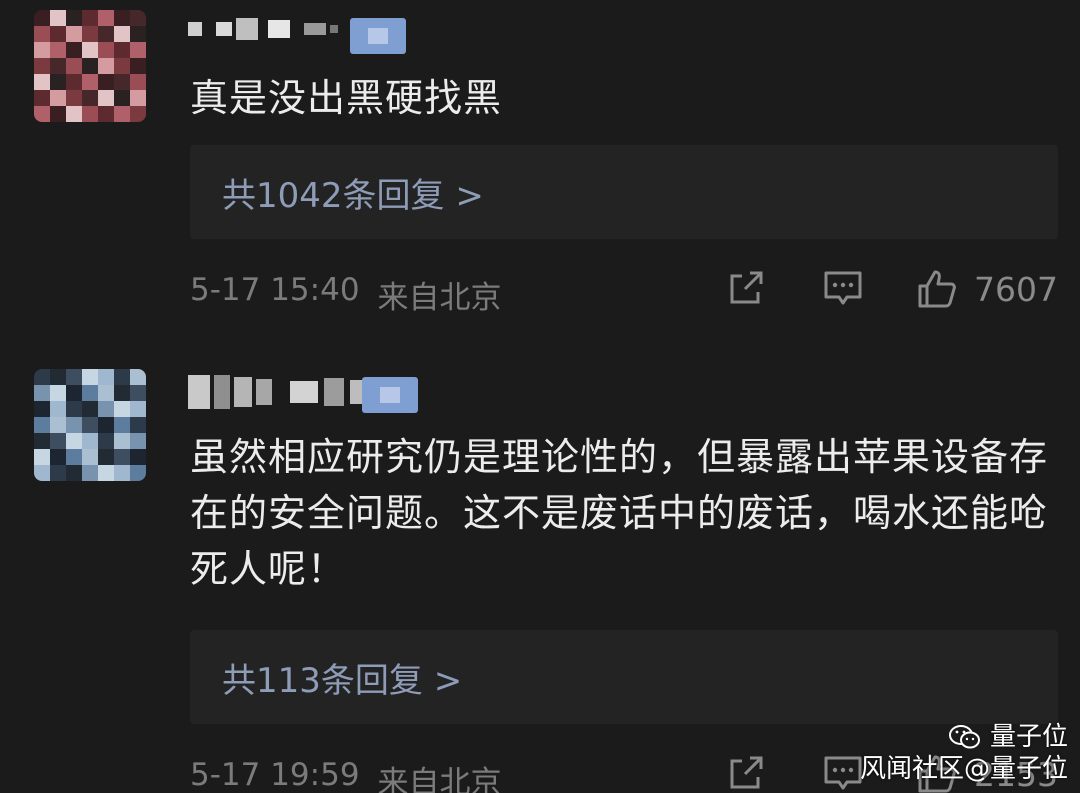 The width and height of the screenshot is (1080, 793). Describe the element at coordinates (624, 677) in the screenshot. I see `view-replies-button: 共113条回复 >` at that location.